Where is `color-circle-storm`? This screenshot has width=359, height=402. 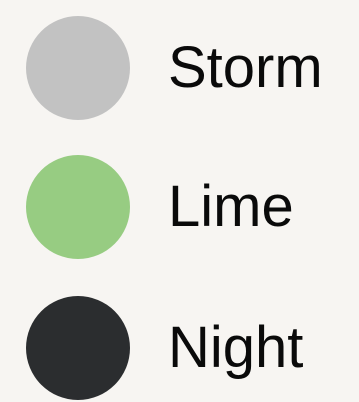 color-circle-storm is located at coordinates (78, 68).